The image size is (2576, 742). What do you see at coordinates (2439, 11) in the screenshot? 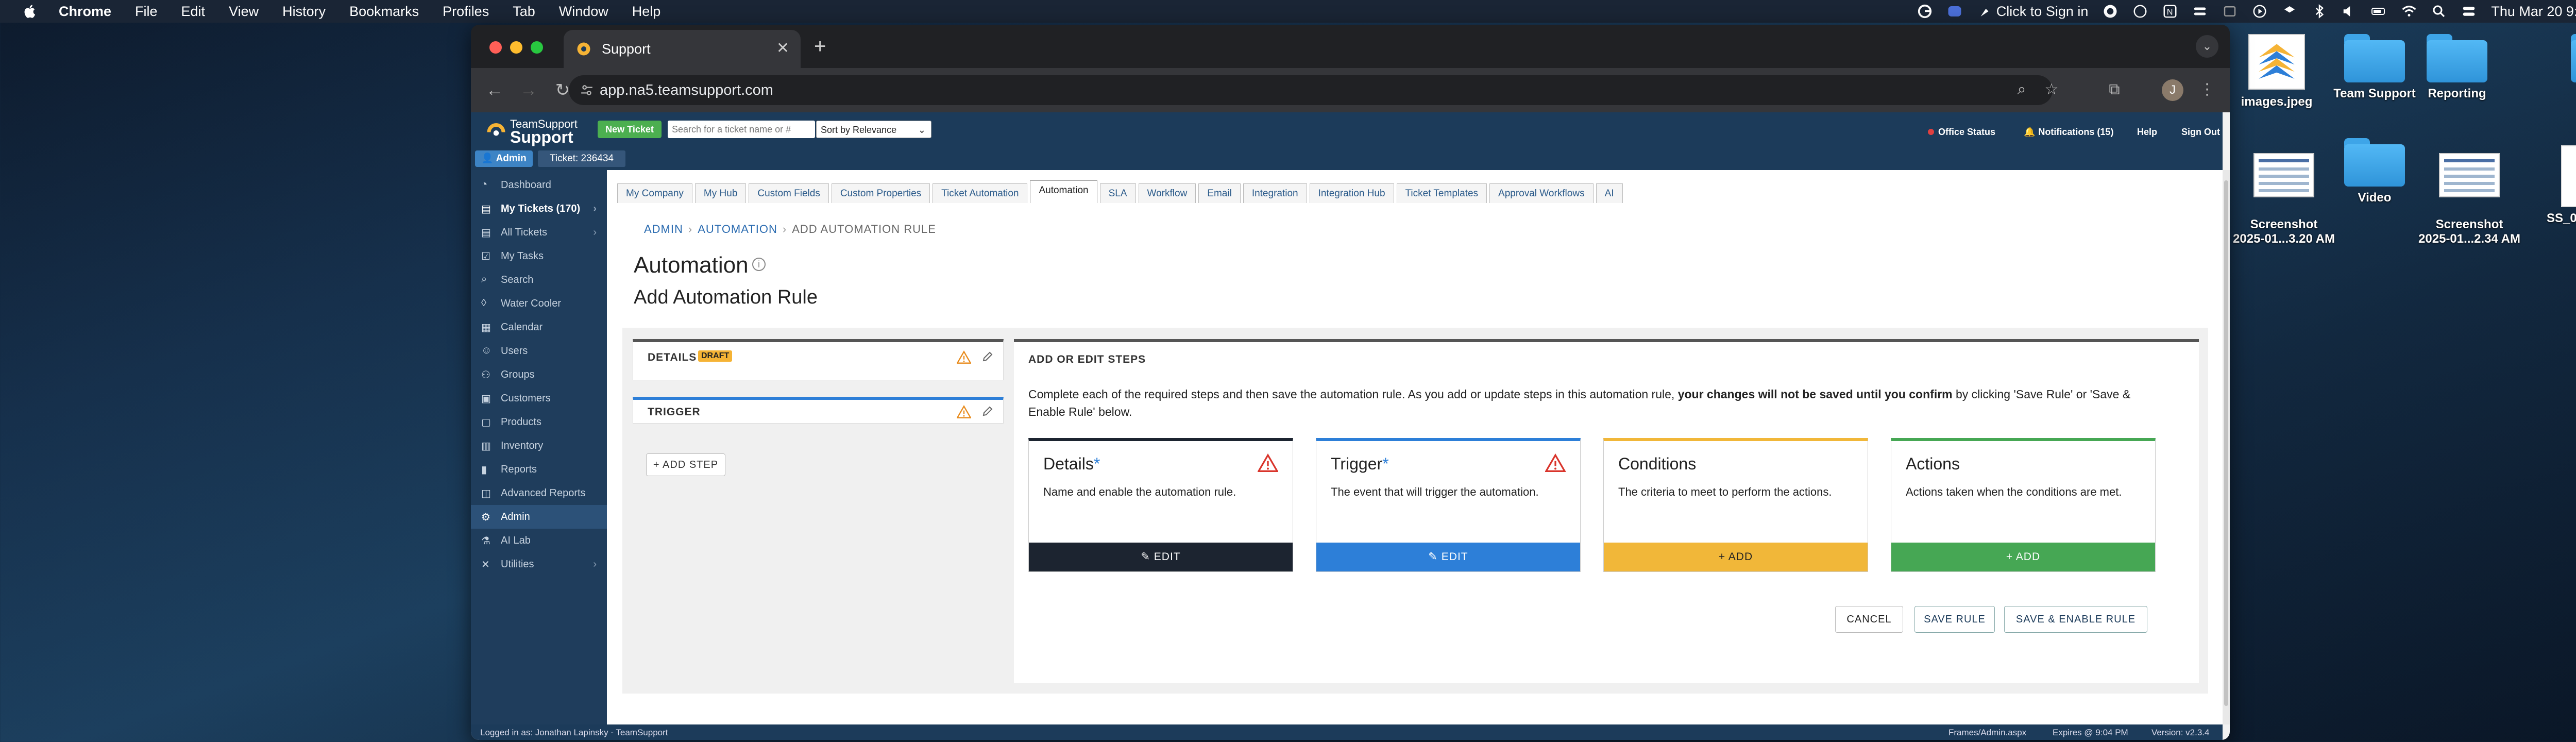
I see `spotlight-icon` at bounding box center [2439, 11].